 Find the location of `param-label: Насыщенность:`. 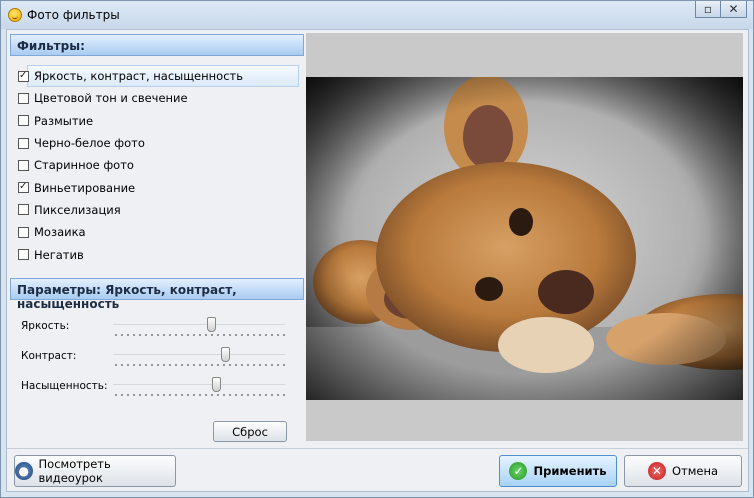

param-label: Насыщенность: is located at coordinates (64, 386).